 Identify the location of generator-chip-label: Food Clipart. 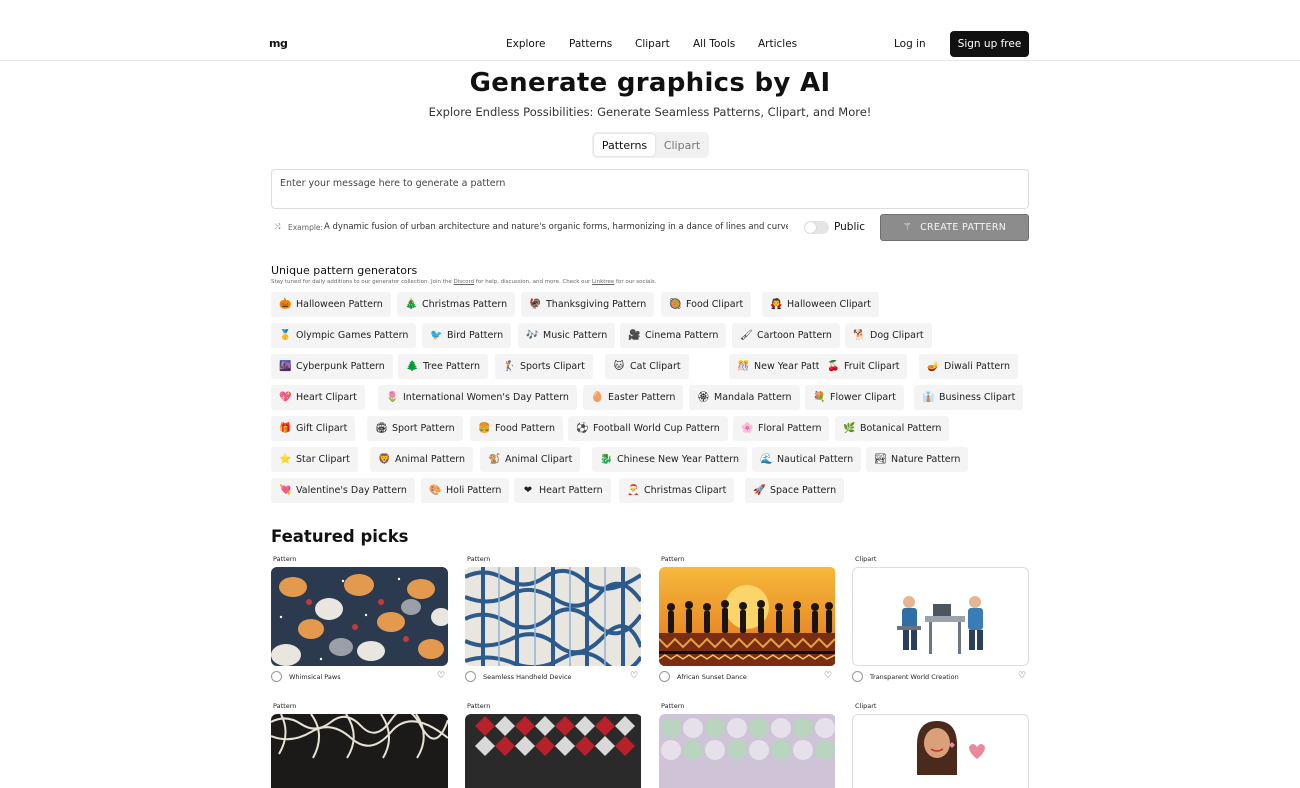
(715, 304).